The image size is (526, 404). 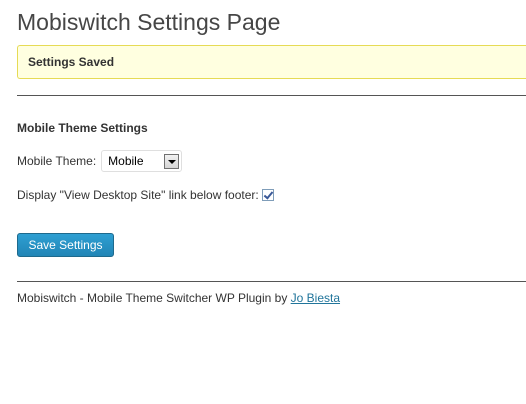 I want to click on chevron-down-icon, so click(x=172, y=161).